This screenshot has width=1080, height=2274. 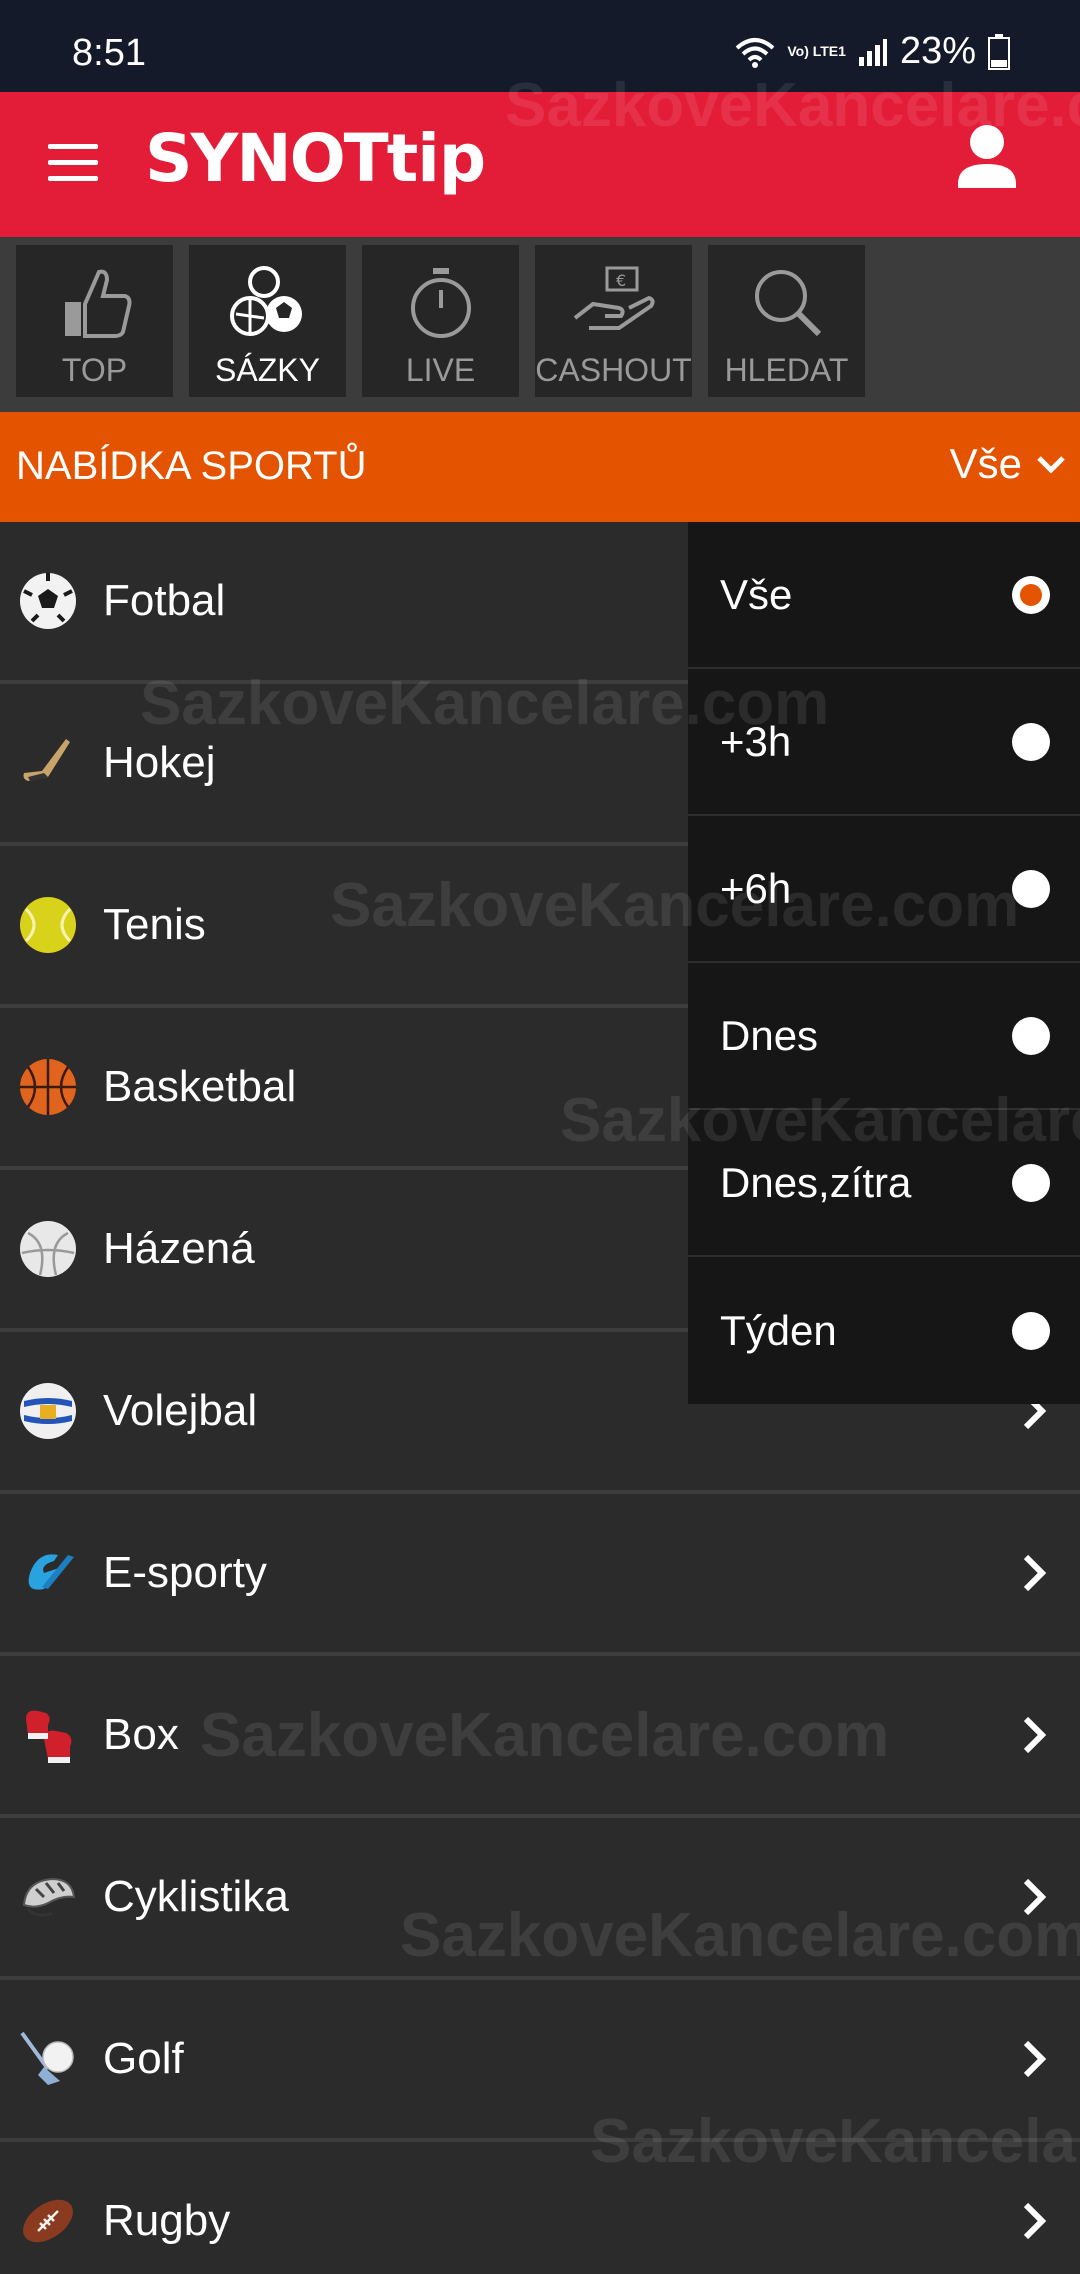 What do you see at coordinates (97, 303) in the screenshot?
I see `thumbs-up-icon` at bounding box center [97, 303].